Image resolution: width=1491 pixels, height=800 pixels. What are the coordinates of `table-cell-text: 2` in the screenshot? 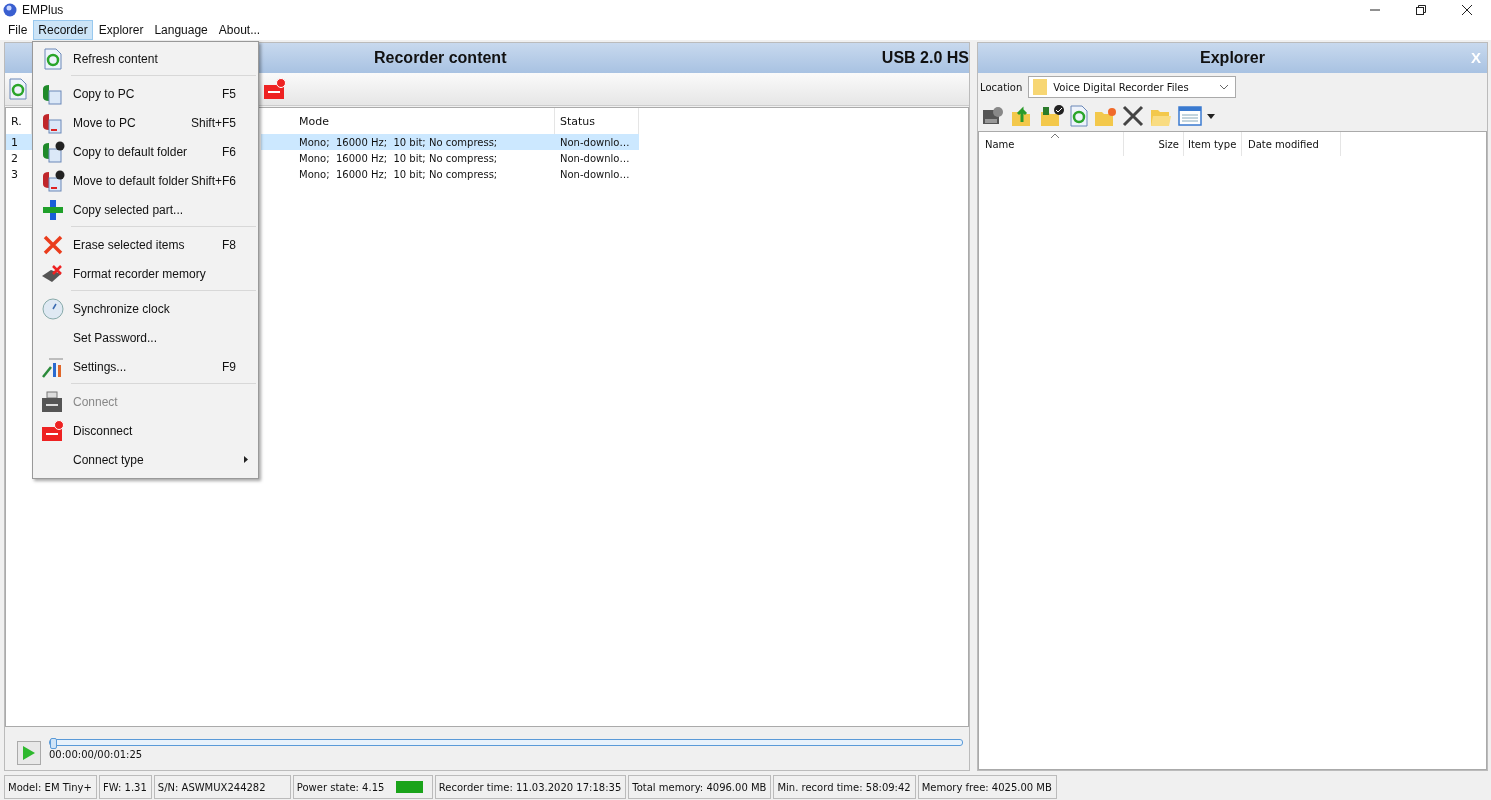 It's located at (14, 158).